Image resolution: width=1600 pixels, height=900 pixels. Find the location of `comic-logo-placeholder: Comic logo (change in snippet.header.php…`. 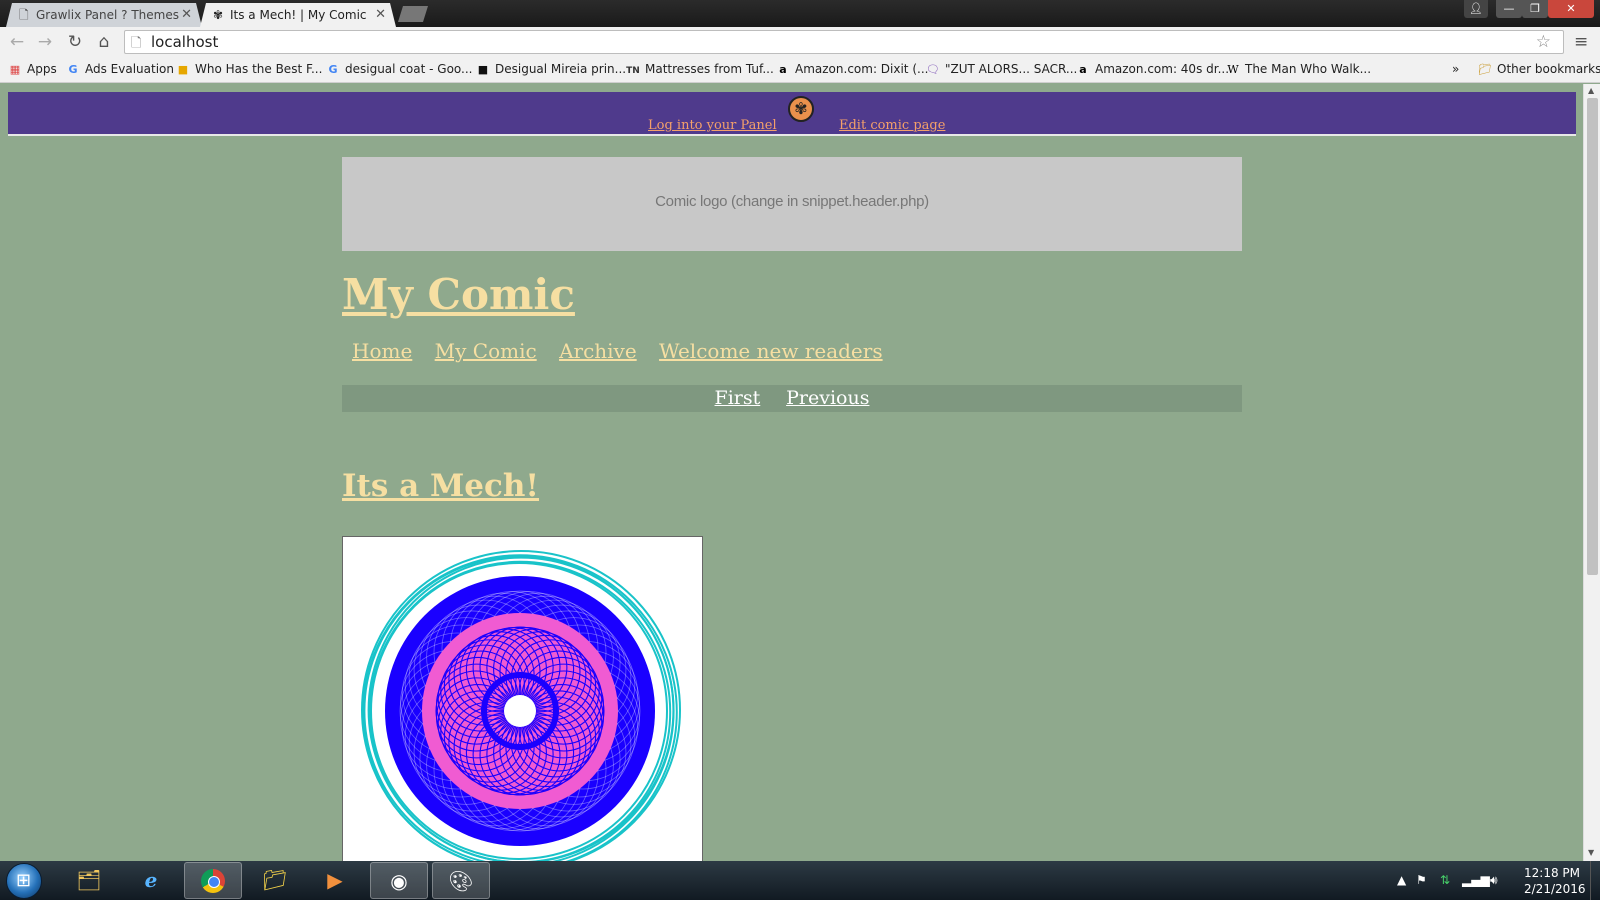

comic-logo-placeholder: Comic logo (change in snippet.header.php… is located at coordinates (792, 204).